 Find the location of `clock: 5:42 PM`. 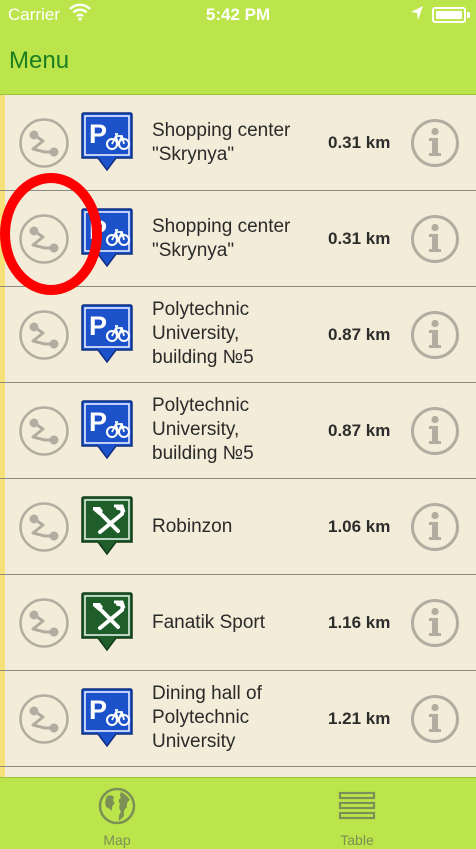

clock: 5:42 PM is located at coordinates (238, 14).